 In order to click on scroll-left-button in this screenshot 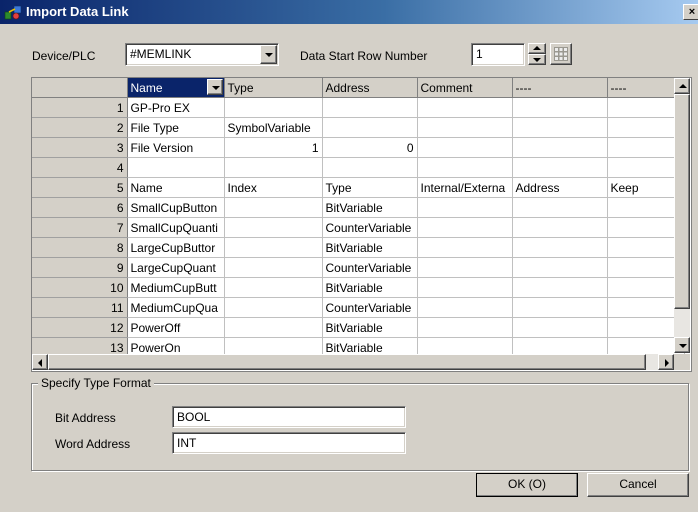, I will do `click(40, 362)`.